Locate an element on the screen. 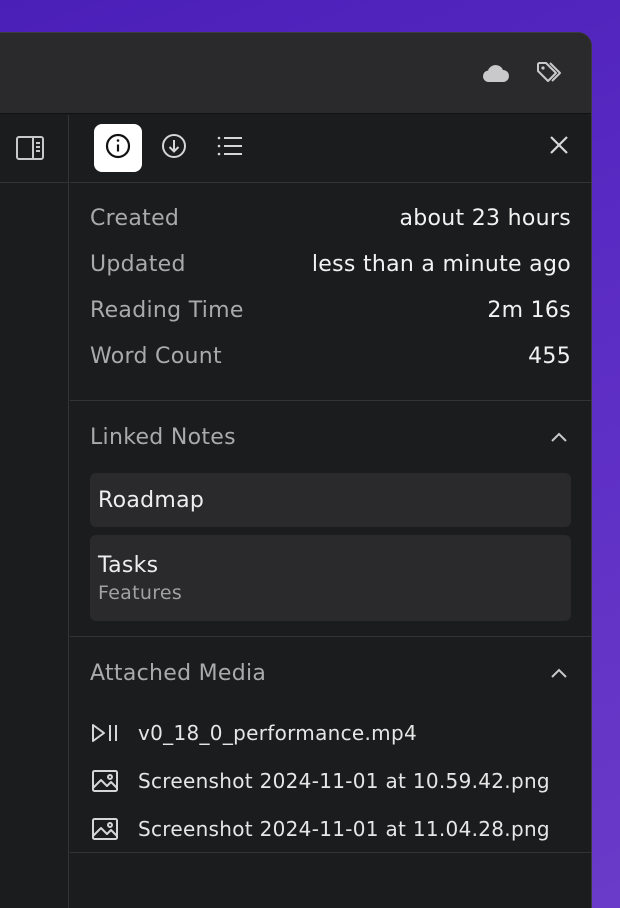 This screenshot has height=908, width=620. metadata-label: Reading Time is located at coordinates (167, 310).